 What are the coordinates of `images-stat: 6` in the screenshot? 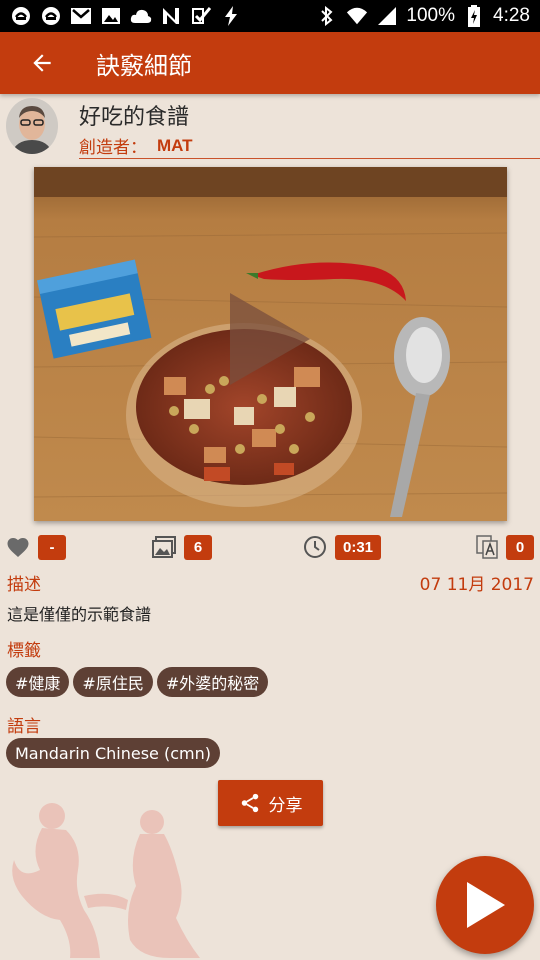 It's located at (182, 547).